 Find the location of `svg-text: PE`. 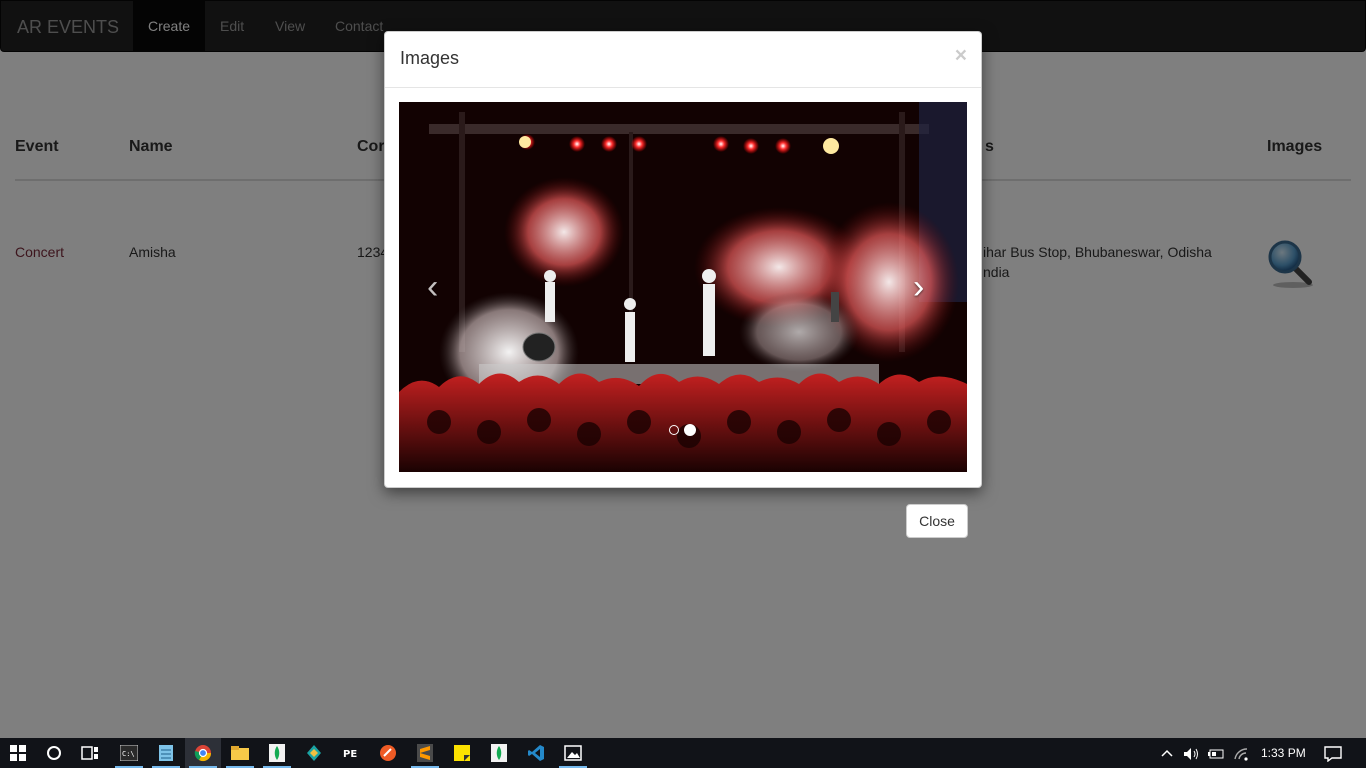

svg-text: PE is located at coordinates (350, 754).